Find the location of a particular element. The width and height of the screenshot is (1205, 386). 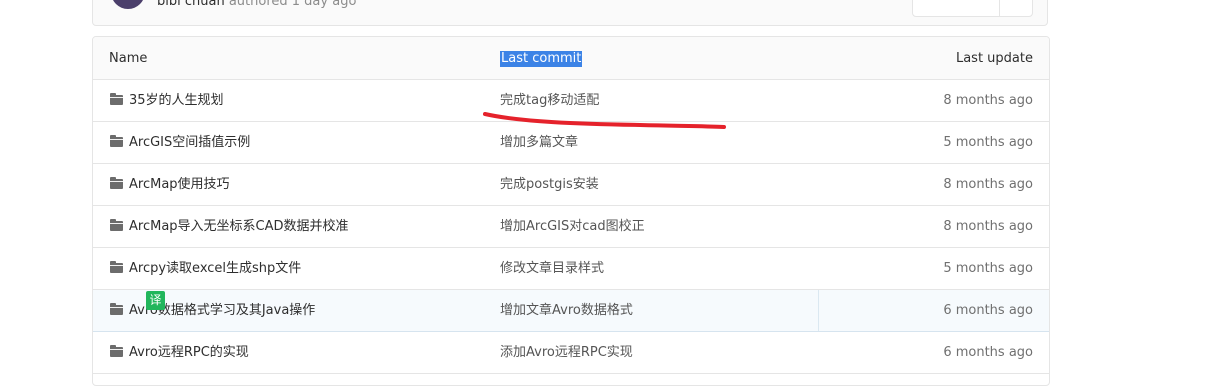

table-row: ArcMap使用技巧 完成postgis安装 8 months ago is located at coordinates (571, 185).